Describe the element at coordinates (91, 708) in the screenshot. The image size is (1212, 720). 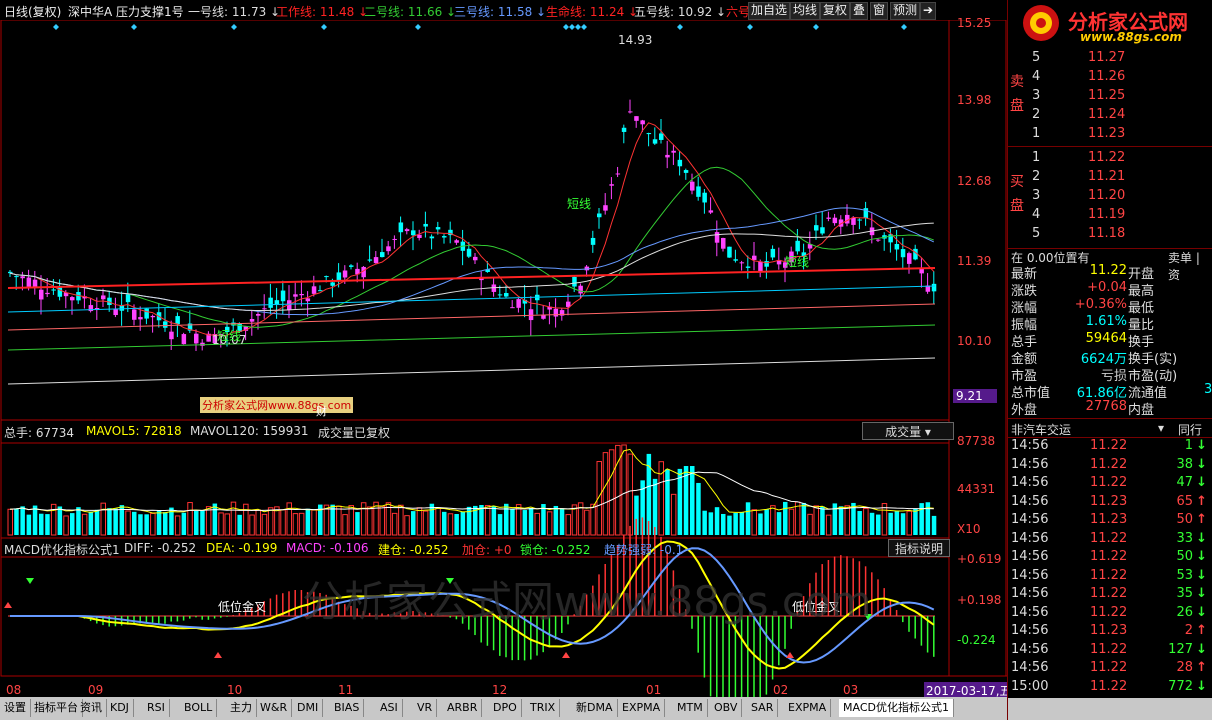
I see `indicator-tab: 资讯` at that location.